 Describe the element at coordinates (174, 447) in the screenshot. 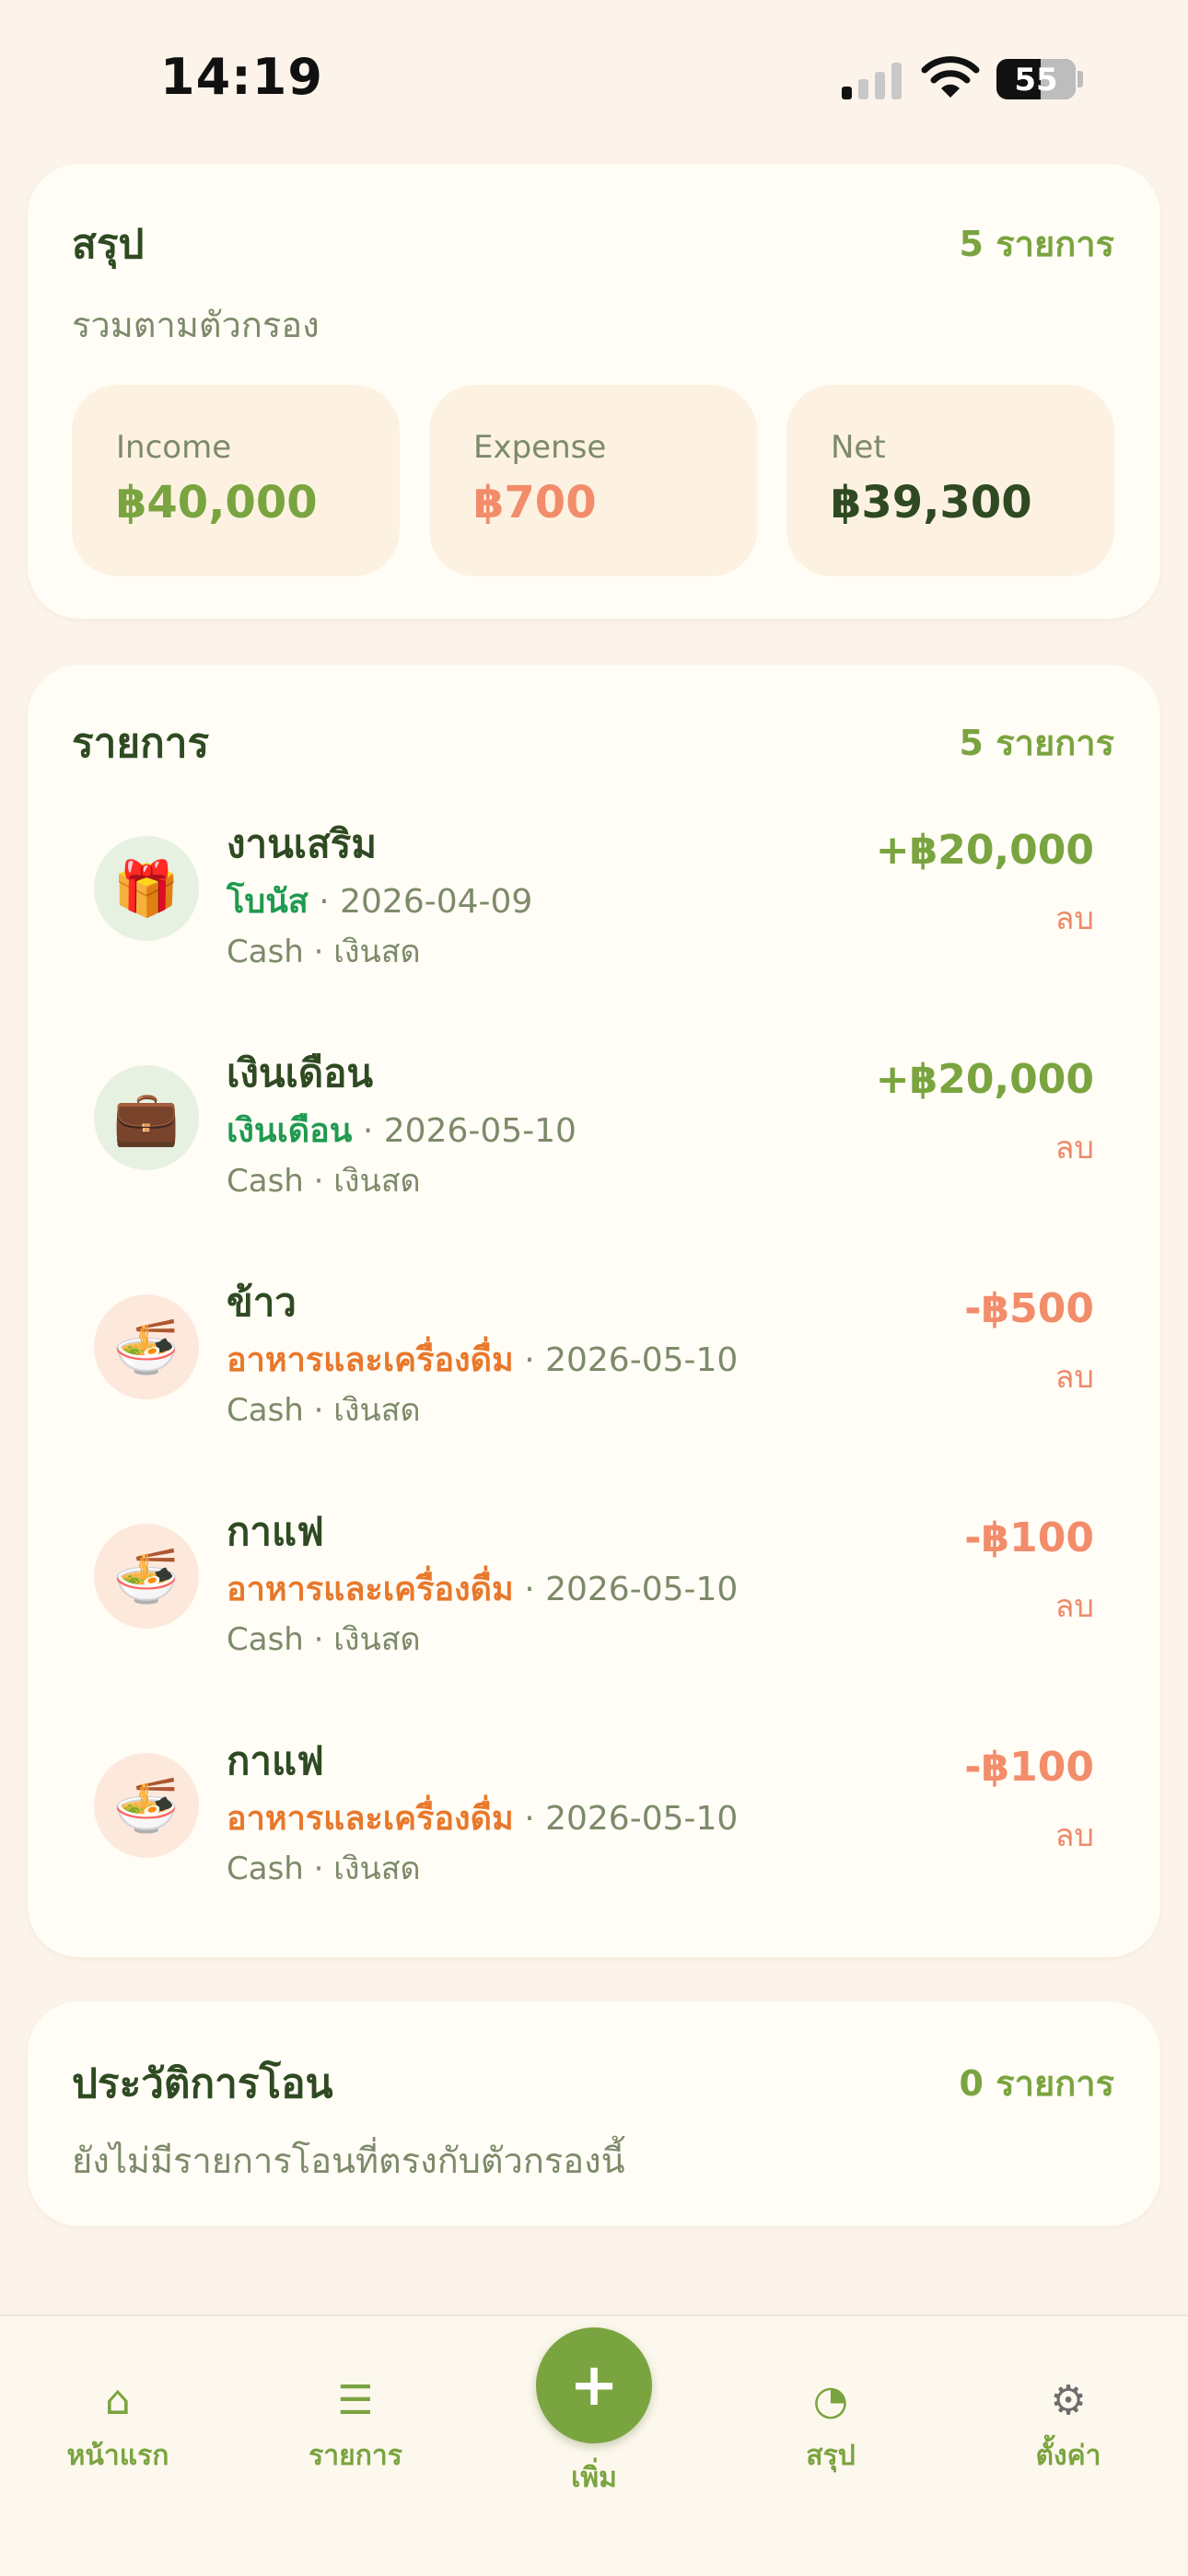

I see `income-label: Income` at that location.